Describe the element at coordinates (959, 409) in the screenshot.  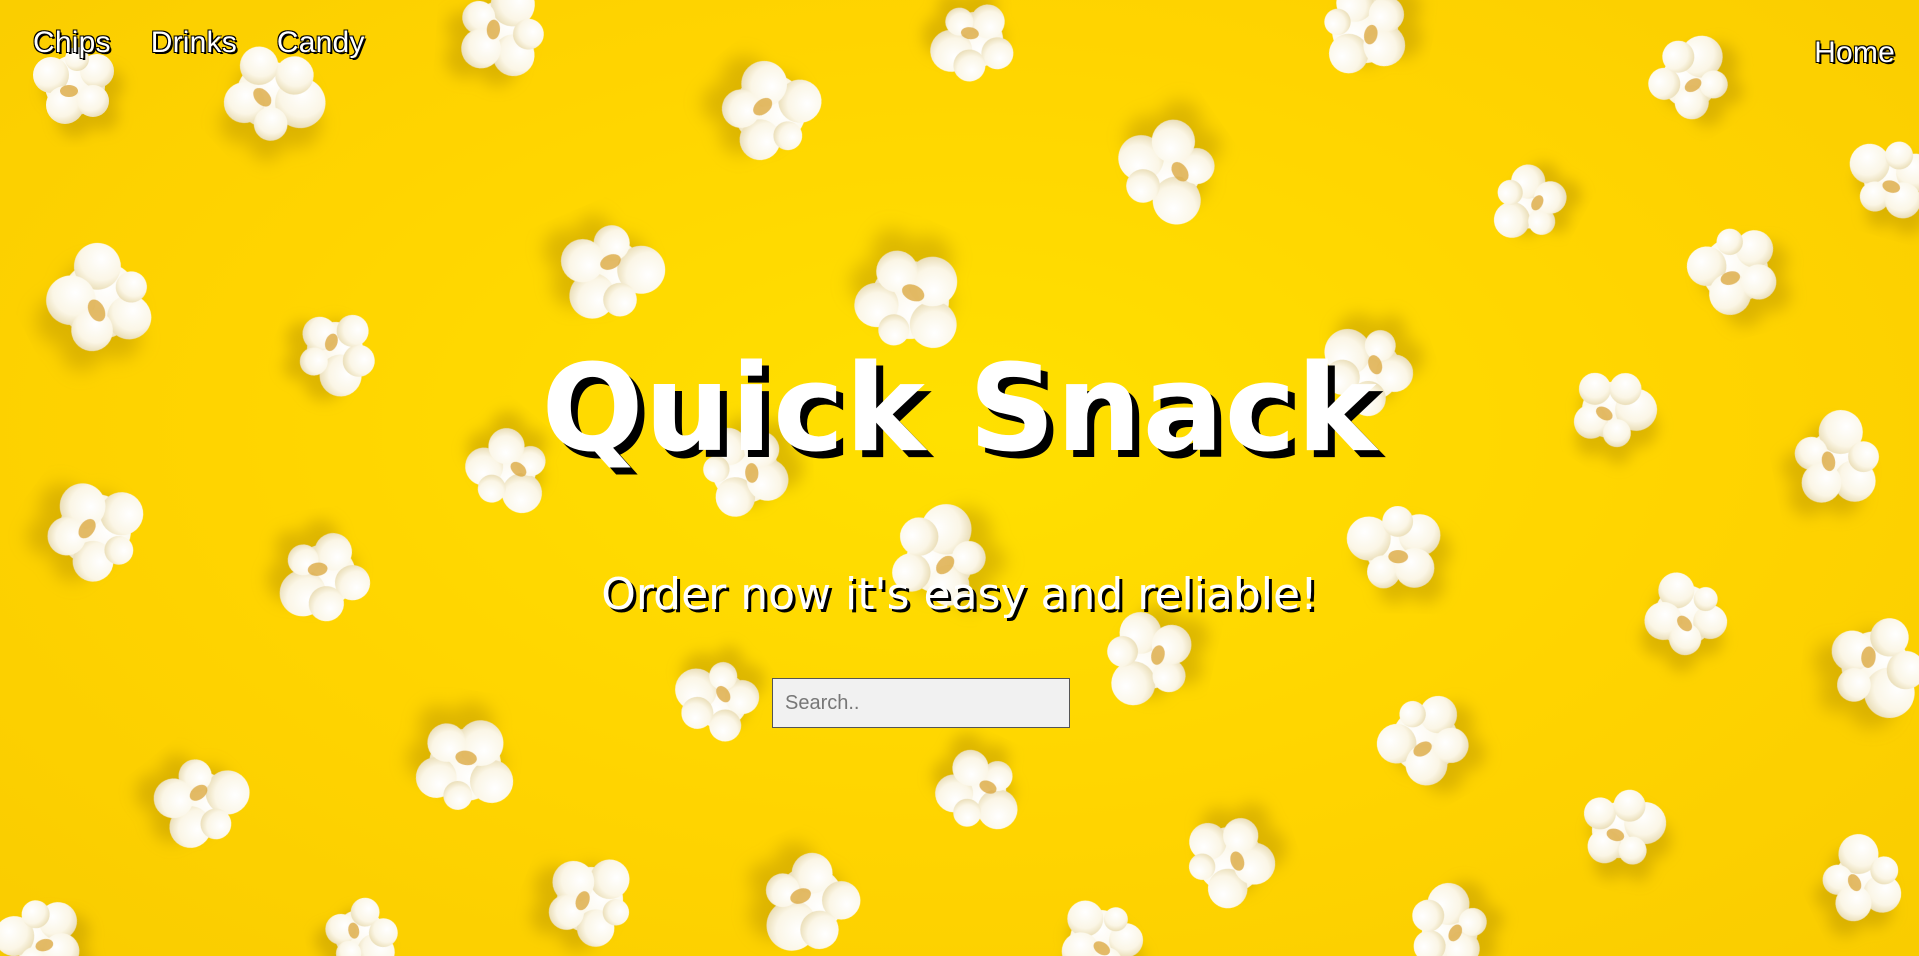
I see `page-title: Quick Snack` at that location.